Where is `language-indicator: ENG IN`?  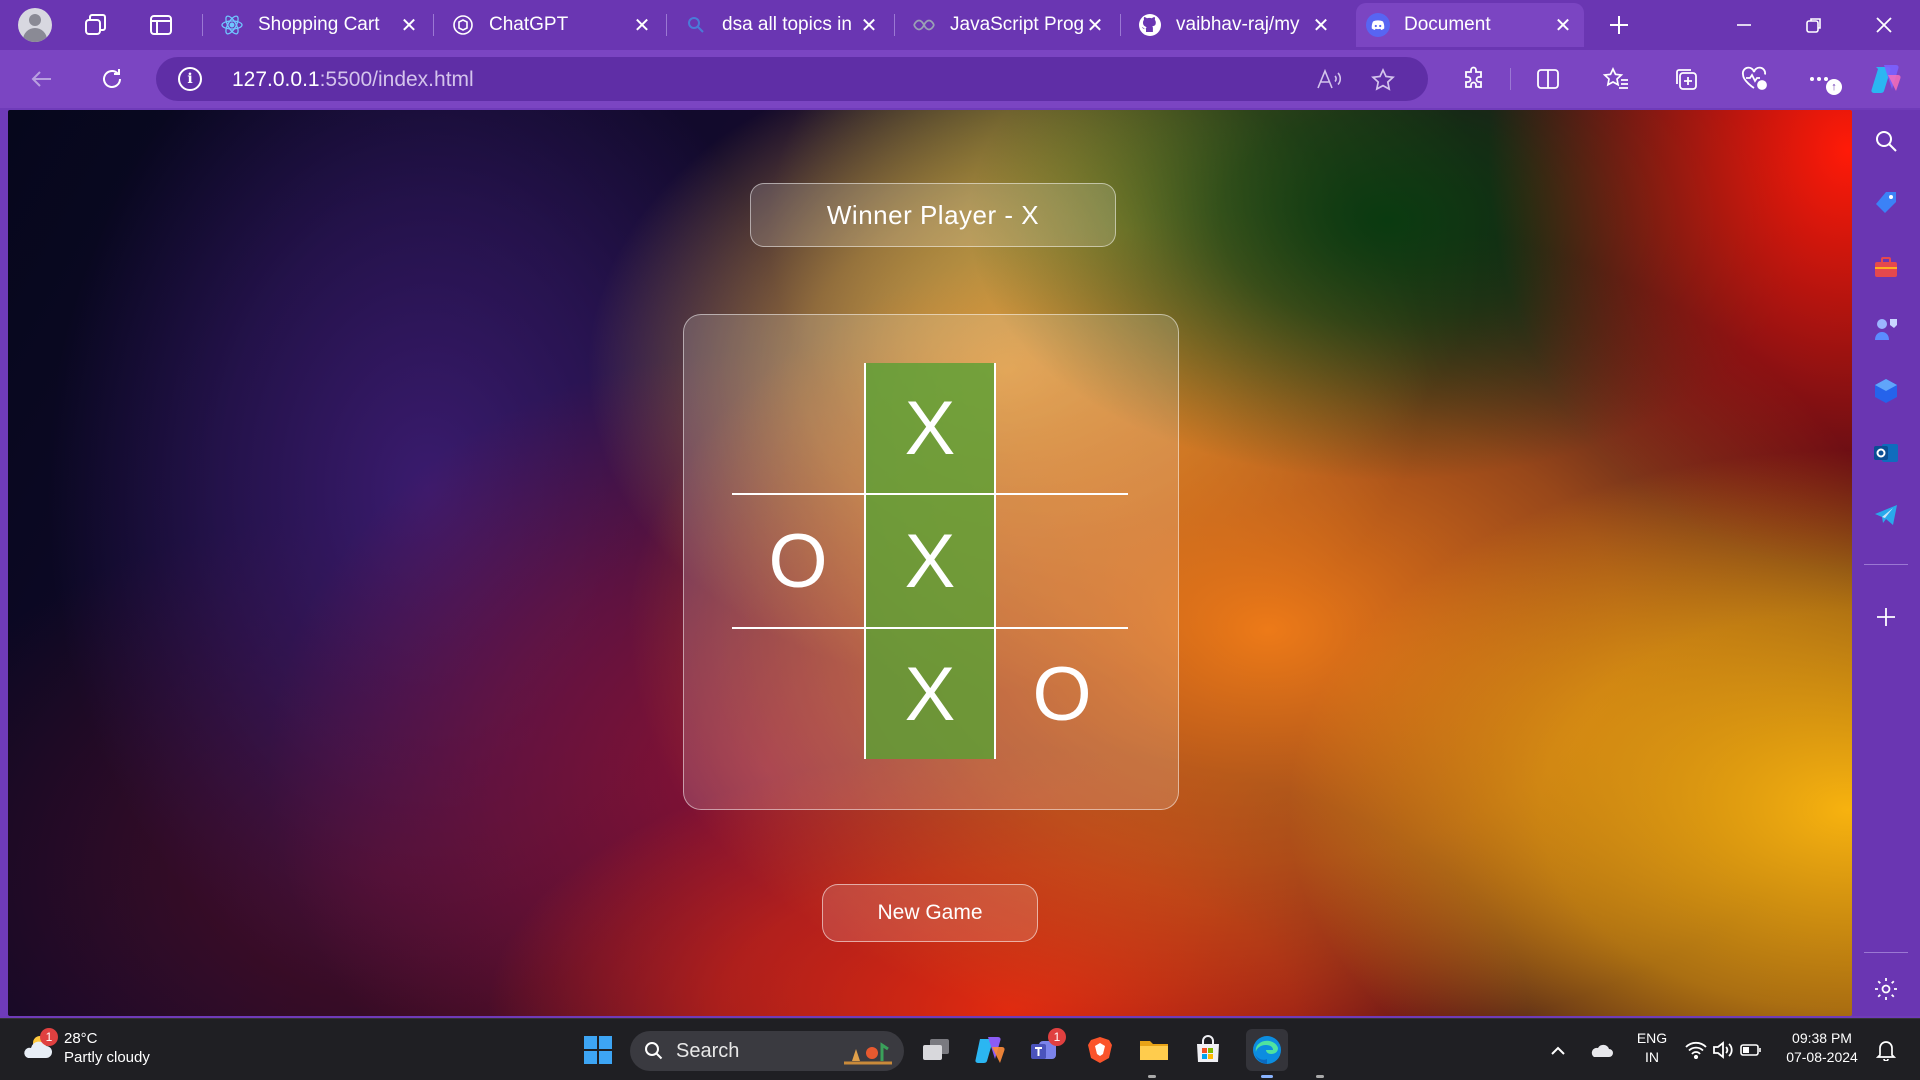 language-indicator: ENG IN is located at coordinates (1652, 1048).